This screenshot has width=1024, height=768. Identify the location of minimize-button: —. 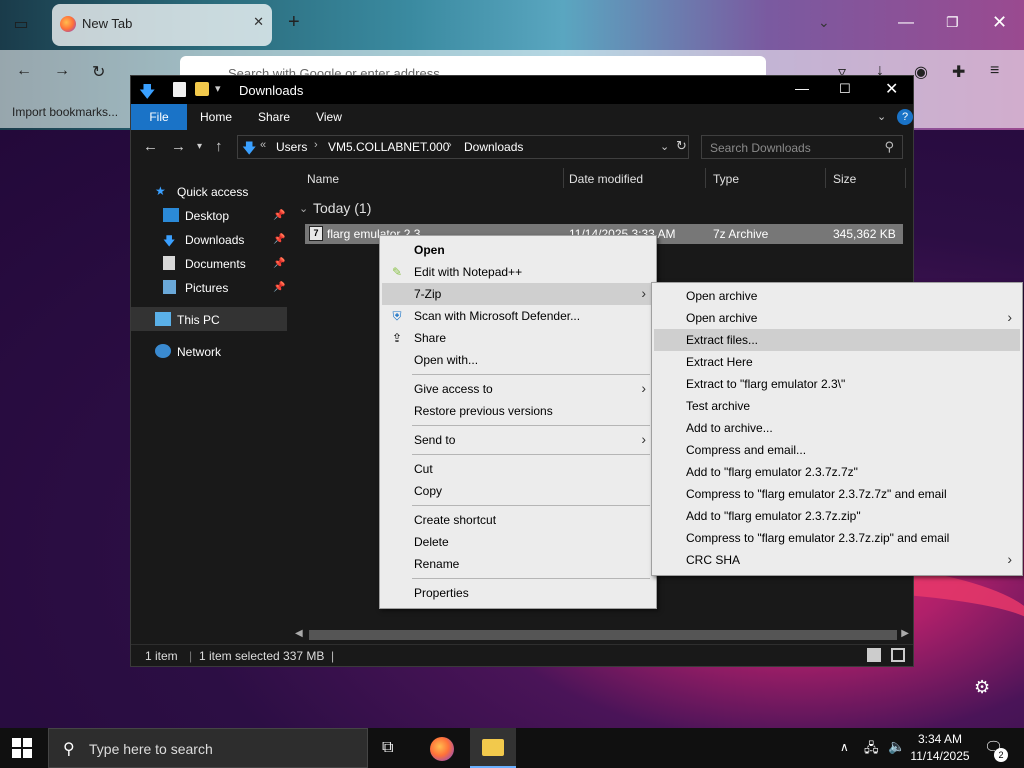
(906, 23).